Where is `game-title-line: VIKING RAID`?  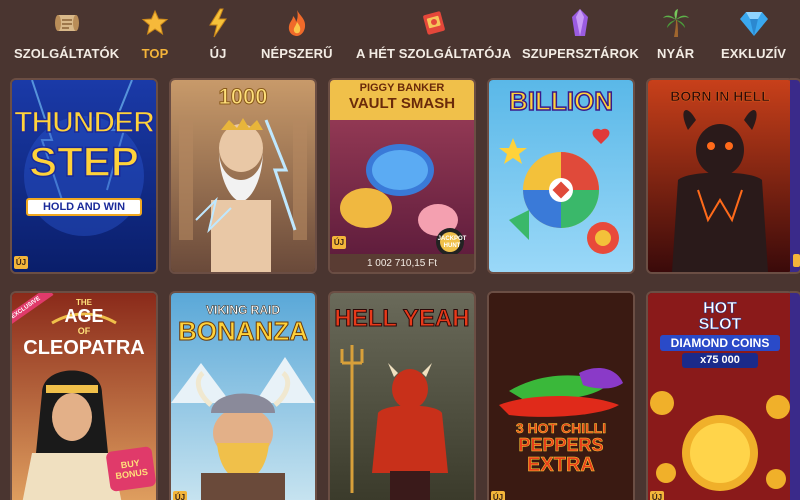 game-title-line: VIKING RAID is located at coordinates (243, 310).